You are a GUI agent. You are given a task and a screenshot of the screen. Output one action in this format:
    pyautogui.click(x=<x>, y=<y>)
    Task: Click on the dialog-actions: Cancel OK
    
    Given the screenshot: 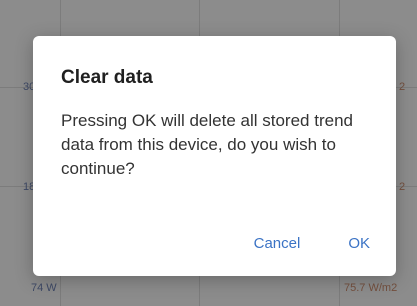 What is the action you would take?
    pyautogui.click(x=312, y=243)
    